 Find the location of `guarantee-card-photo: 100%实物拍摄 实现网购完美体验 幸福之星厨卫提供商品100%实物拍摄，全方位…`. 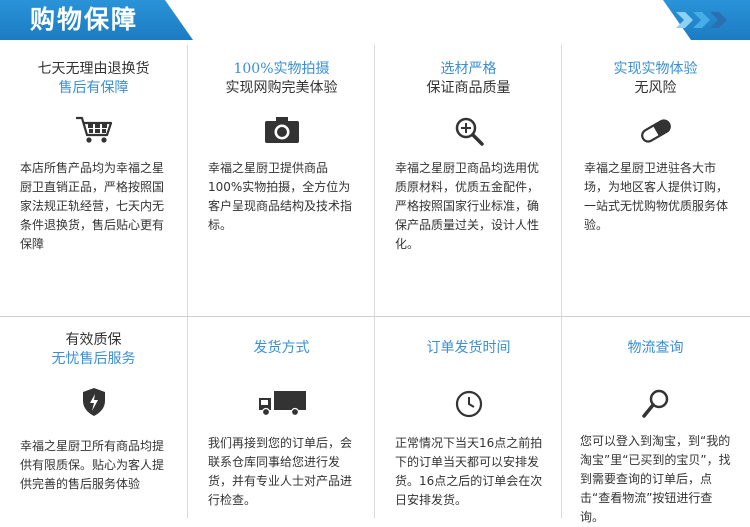

guarantee-card-photo: 100%实物拍摄 实现网购完美体验 幸福之星厨卫提供商品100%实物拍摄，全方位… is located at coordinates (281, 180).